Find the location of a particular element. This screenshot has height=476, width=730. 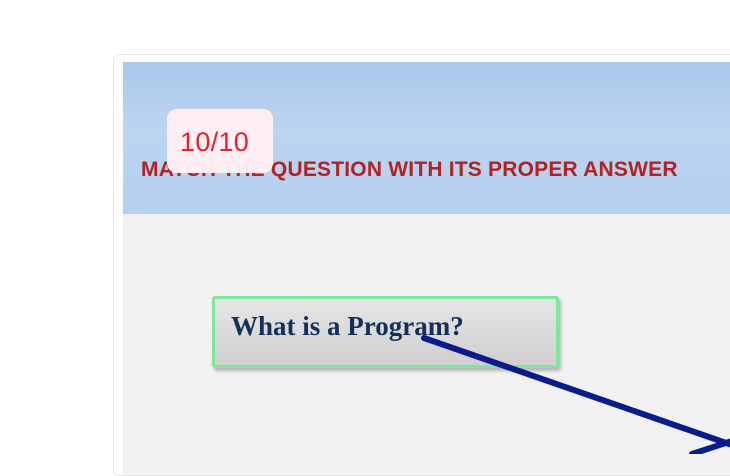

question-card-what-is-a-program: What is a Program? is located at coordinates (385, 332).